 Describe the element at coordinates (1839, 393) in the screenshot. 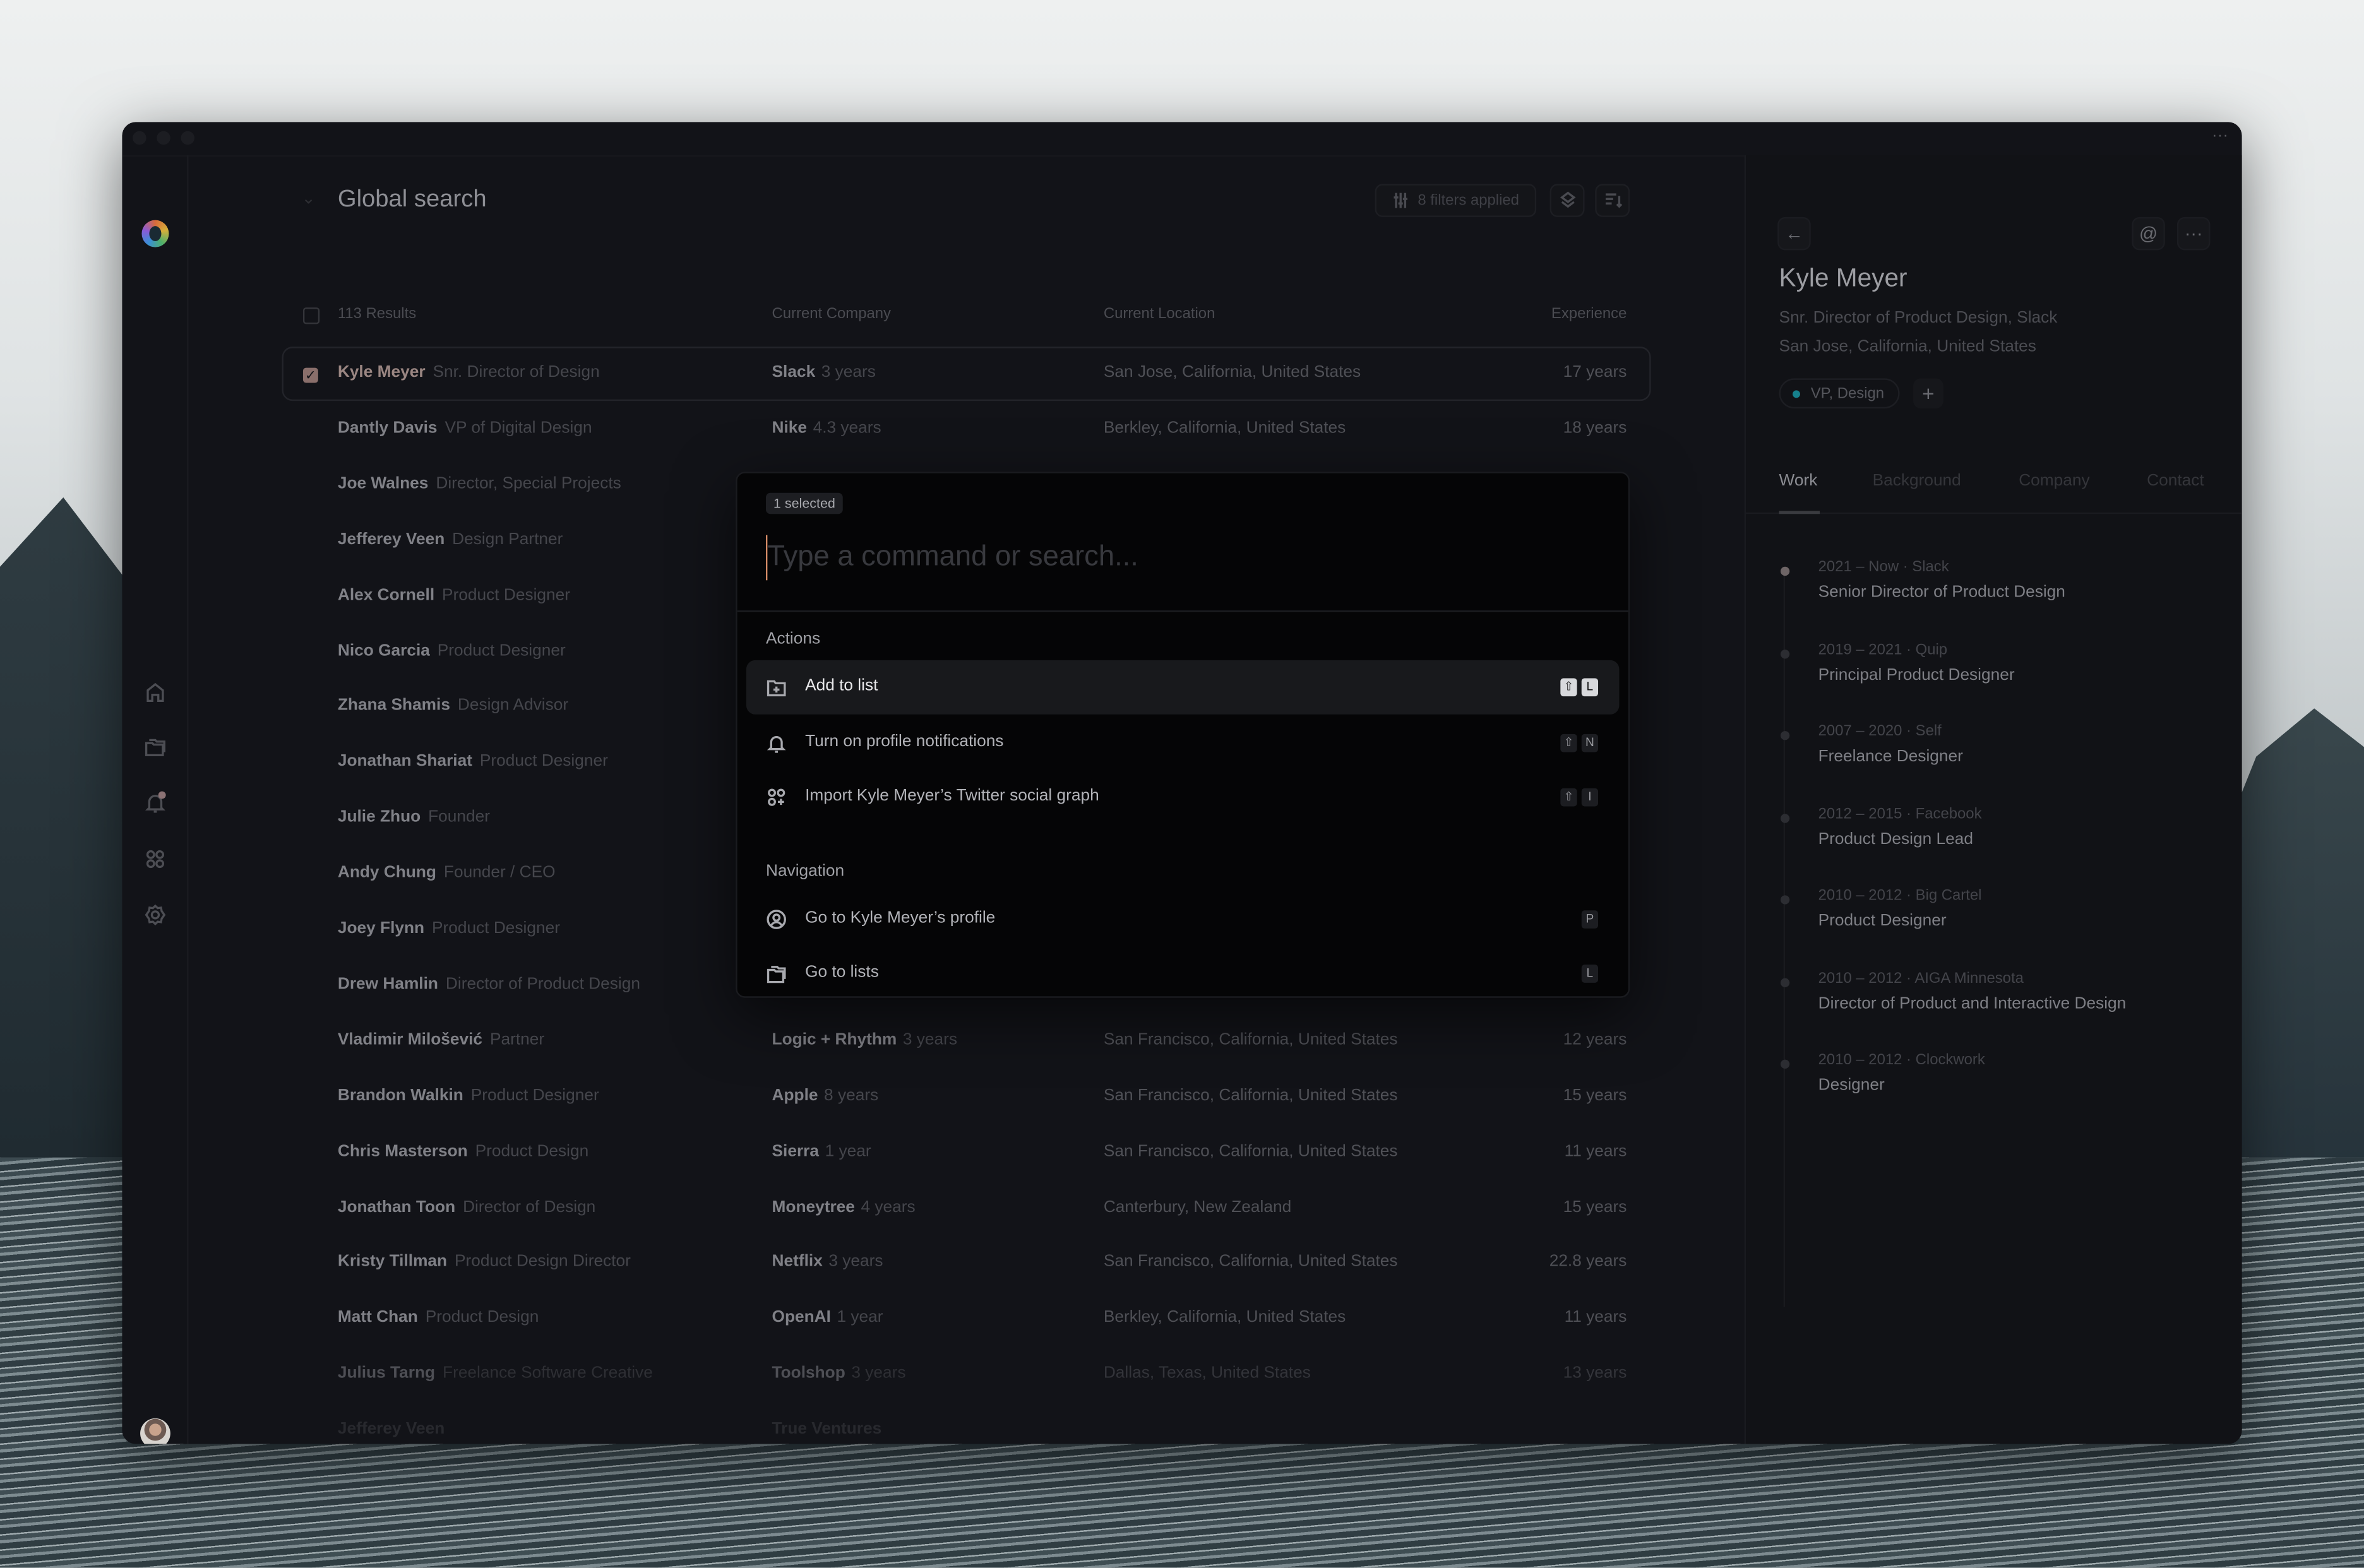

I see `profile-tag: VP, Design` at that location.